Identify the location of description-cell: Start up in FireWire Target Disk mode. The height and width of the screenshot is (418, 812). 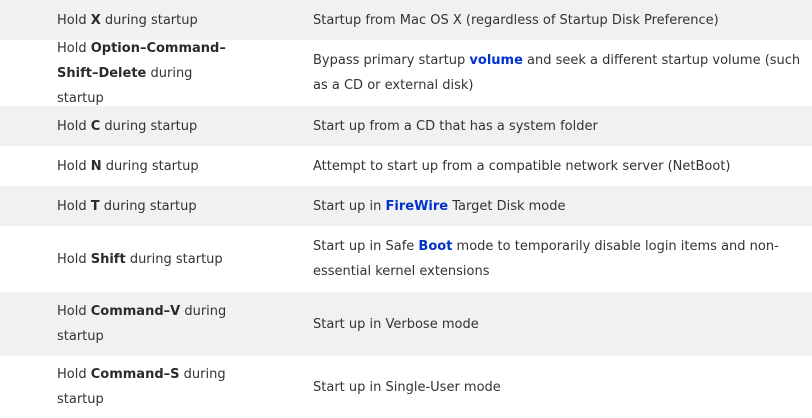
(562, 206).